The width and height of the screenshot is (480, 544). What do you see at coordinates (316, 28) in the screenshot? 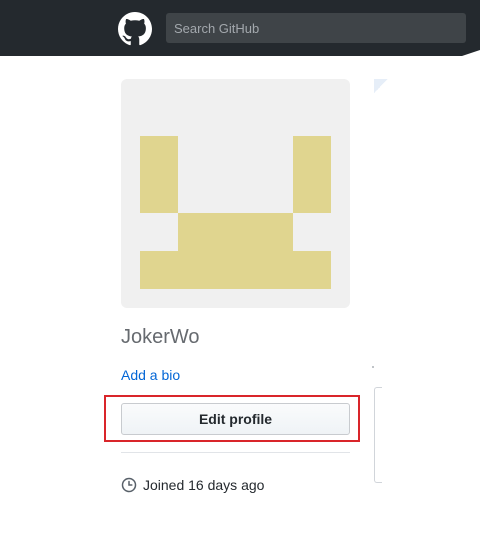
I see `search-input` at bounding box center [316, 28].